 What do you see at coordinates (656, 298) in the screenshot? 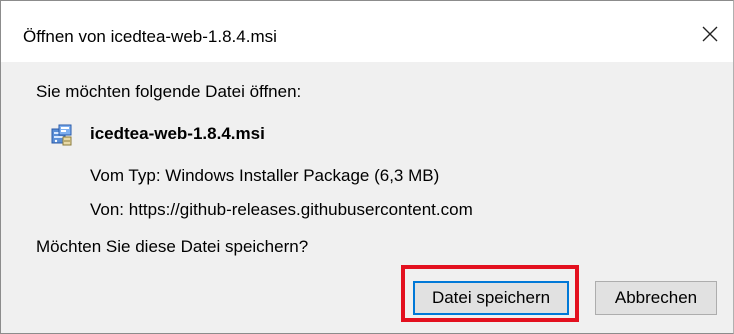
I see `cancel-button: Abbrechen` at bounding box center [656, 298].